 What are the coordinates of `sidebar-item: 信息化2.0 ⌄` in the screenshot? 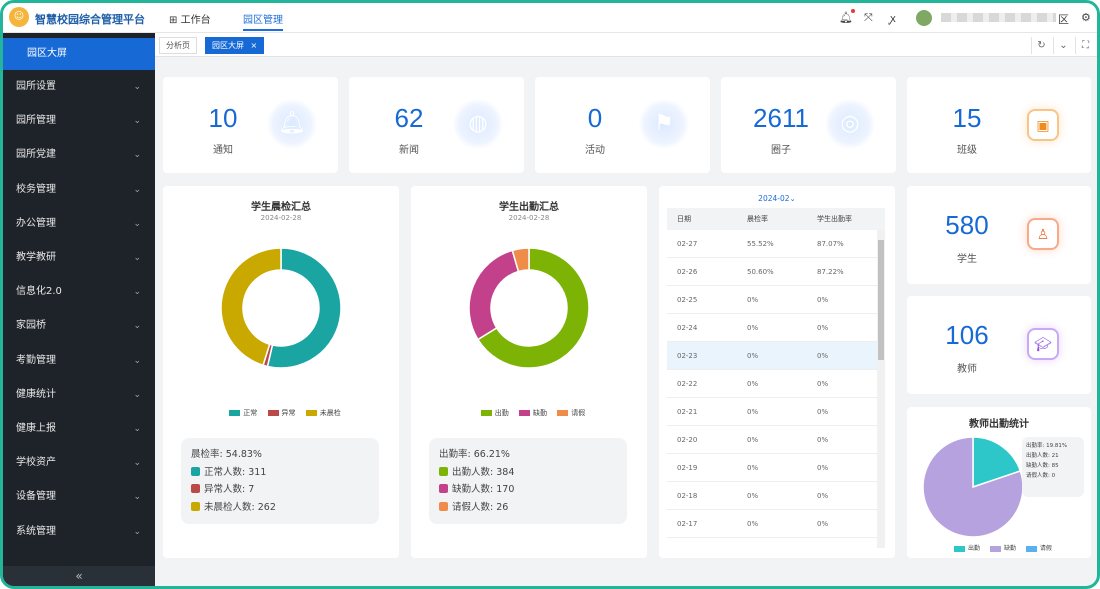 It's located at (79, 292).